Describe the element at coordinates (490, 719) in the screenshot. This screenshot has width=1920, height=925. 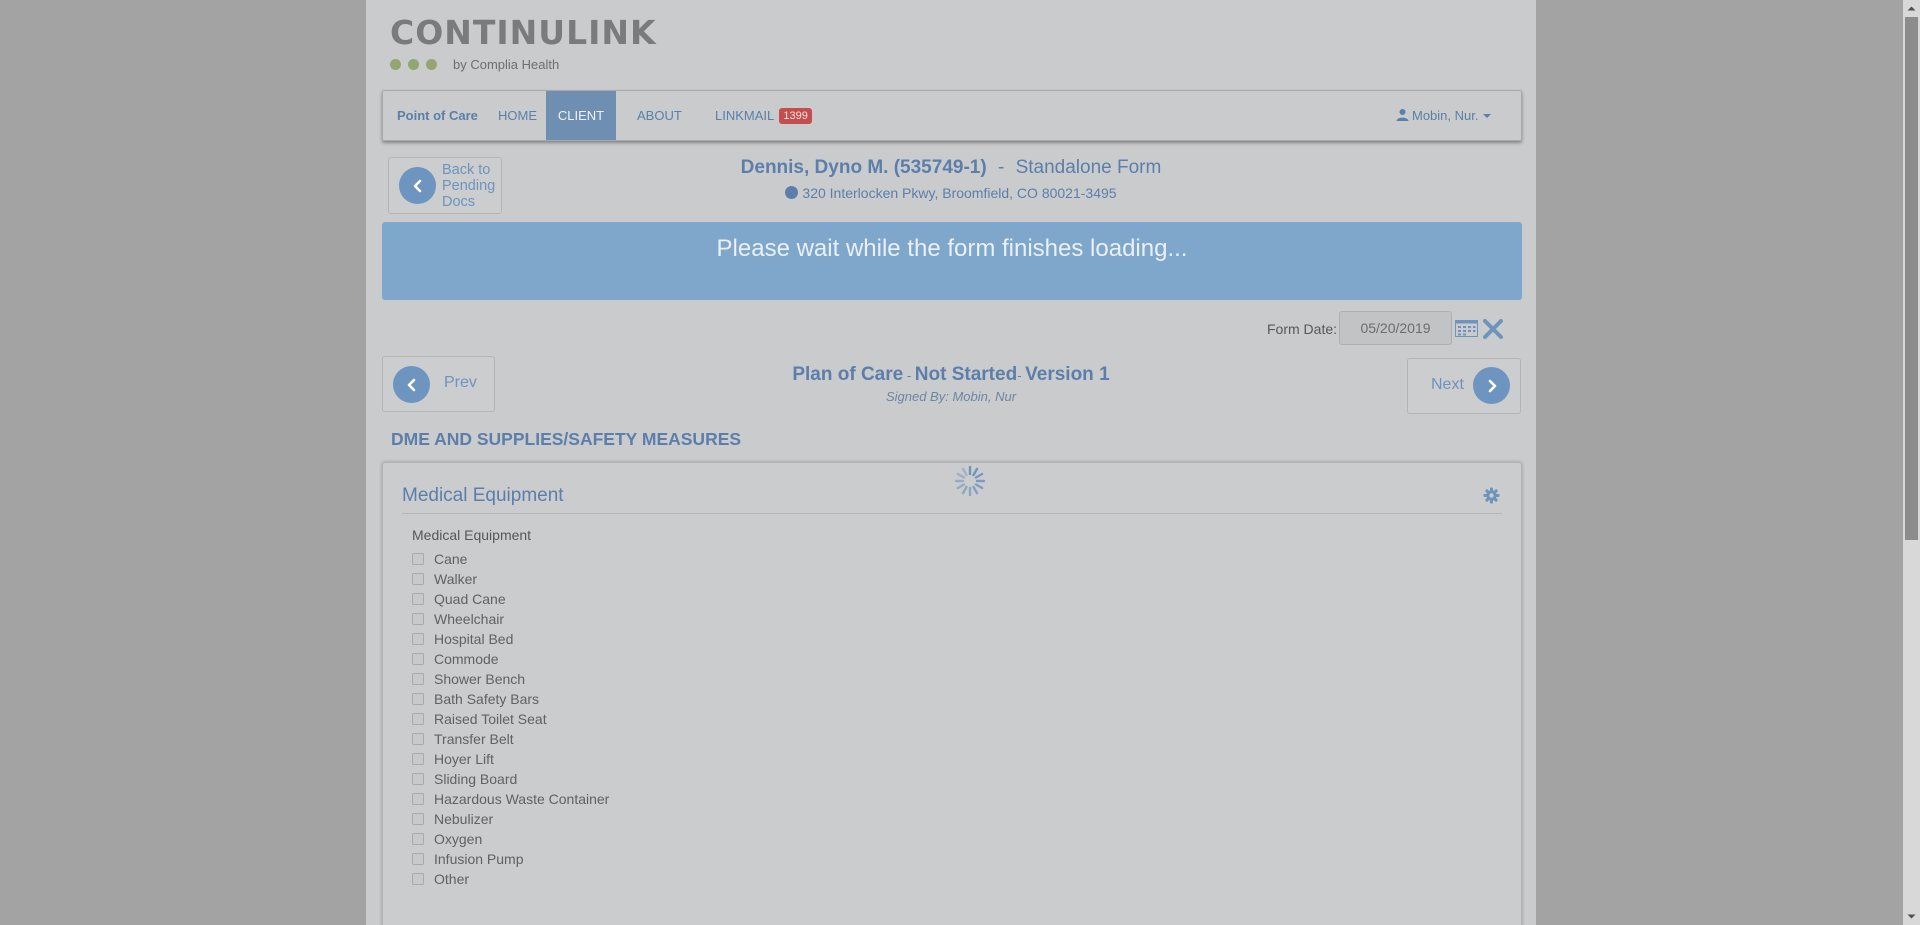
I see `equipment-option-label: Raised Toilet Seat` at that location.